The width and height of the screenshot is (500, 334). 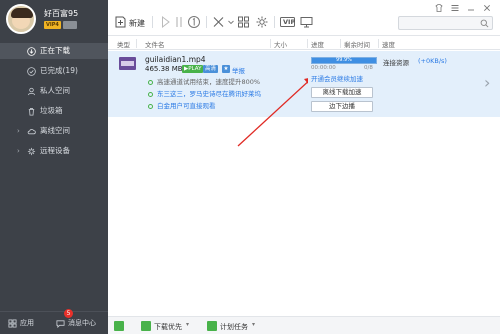 What do you see at coordinates (194, 22) in the screenshot?
I see `limit-speed-icon` at bounding box center [194, 22].